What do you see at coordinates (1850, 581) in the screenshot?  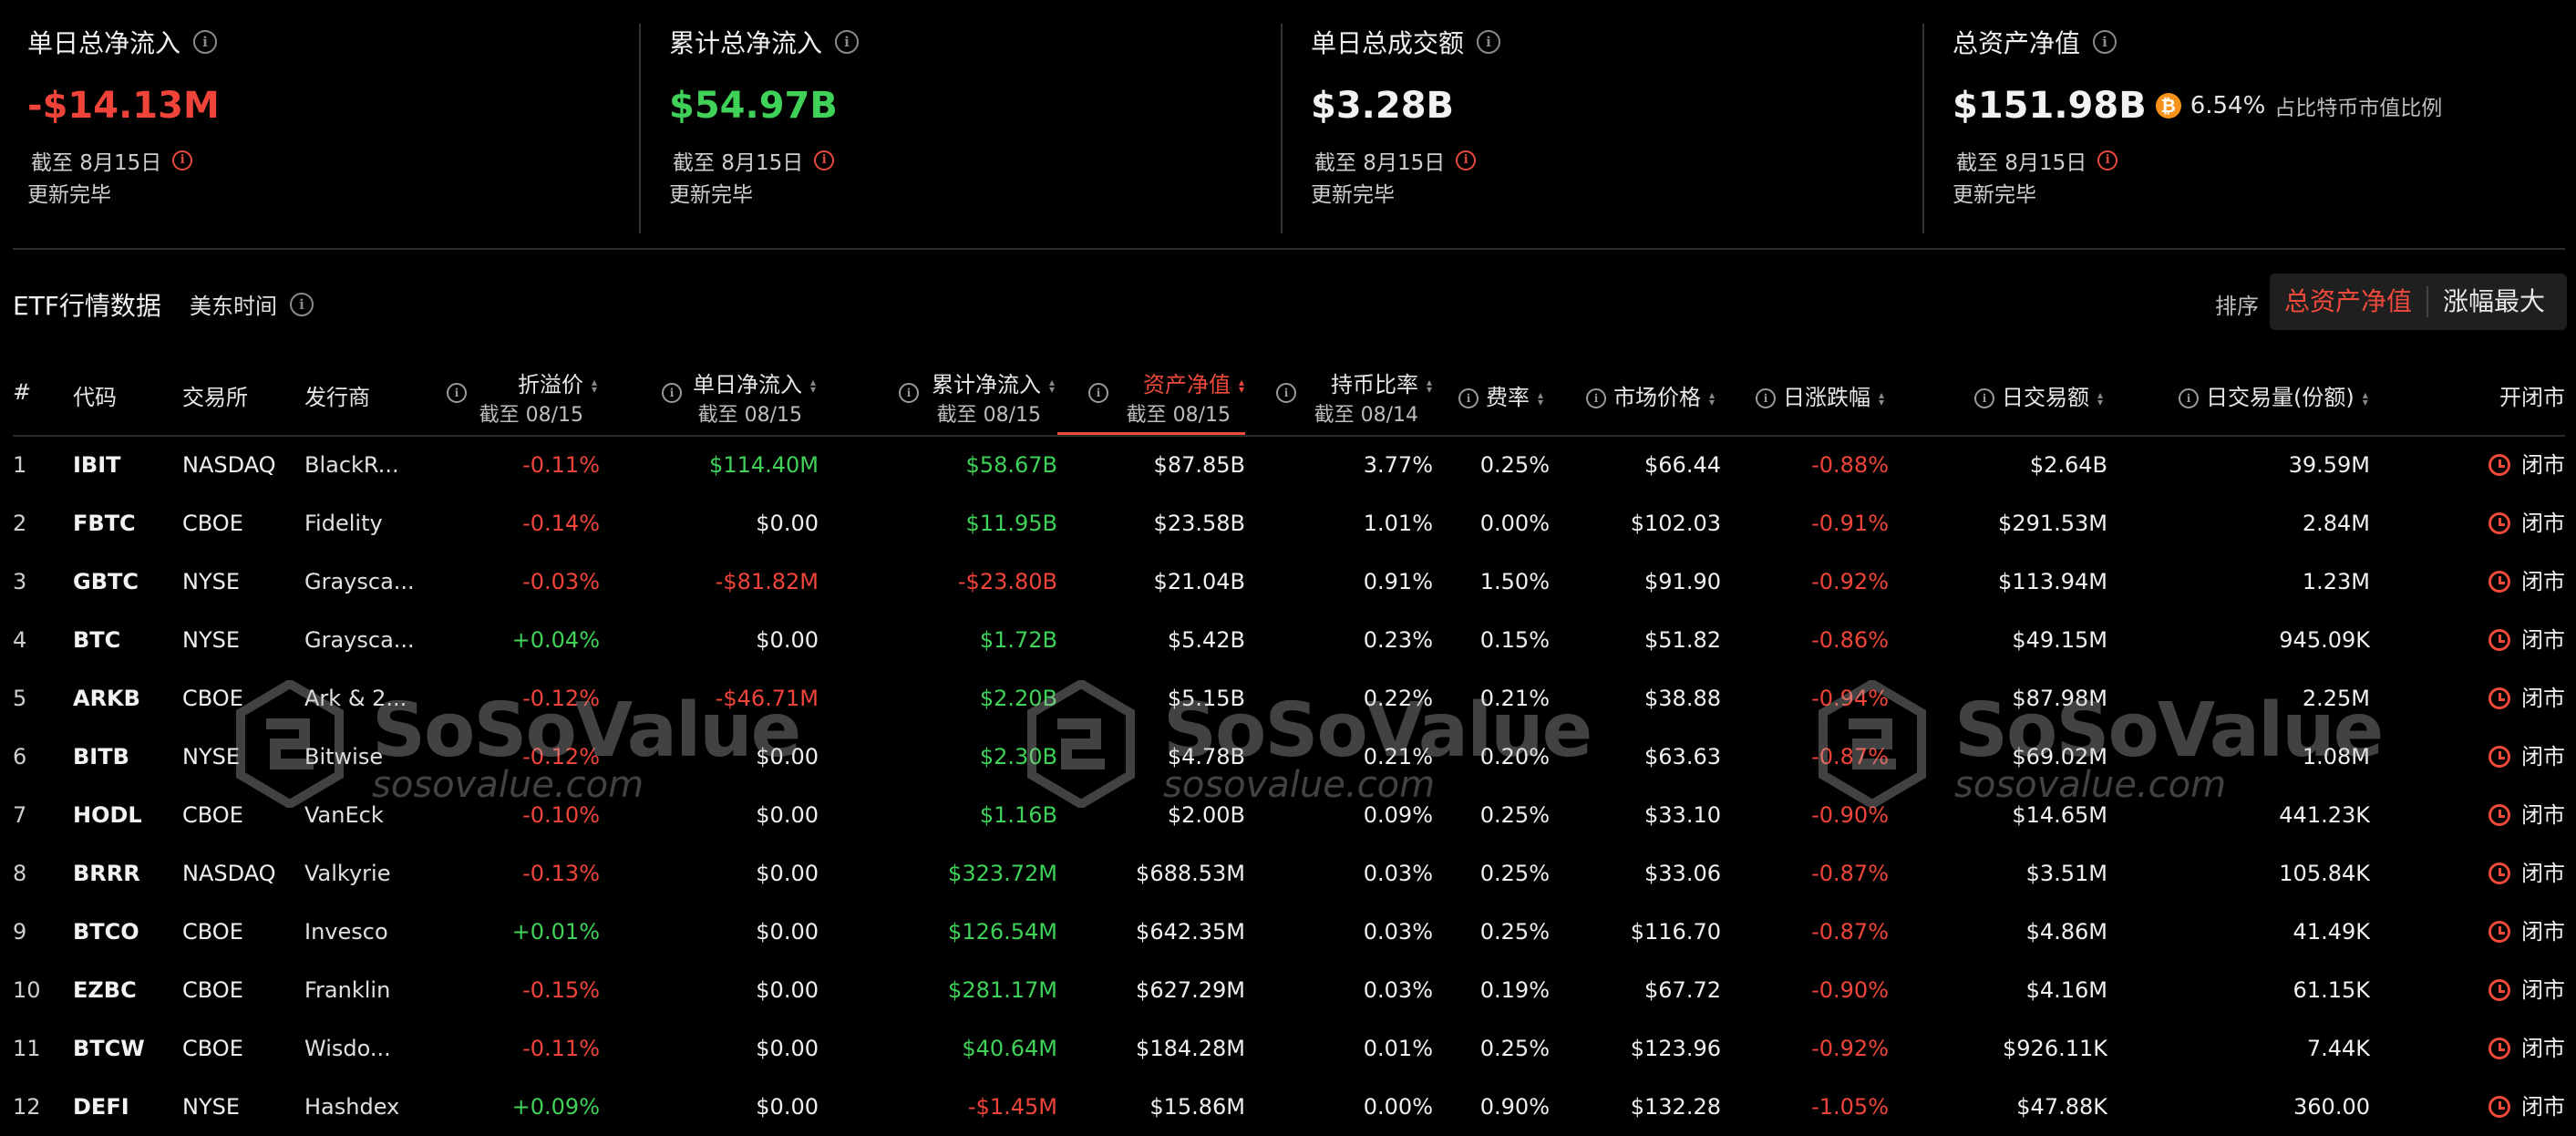 I see `cell-change: -0.92%` at bounding box center [1850, 581].